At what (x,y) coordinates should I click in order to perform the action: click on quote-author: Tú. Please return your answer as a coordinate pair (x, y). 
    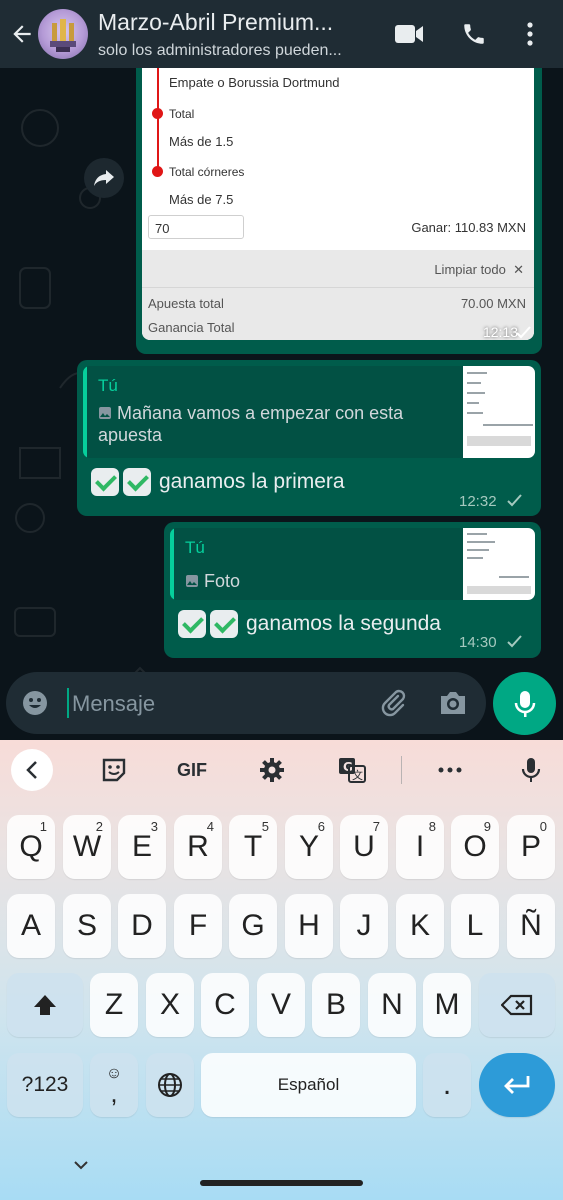
    Looking at the image, I should click on (108, 385).